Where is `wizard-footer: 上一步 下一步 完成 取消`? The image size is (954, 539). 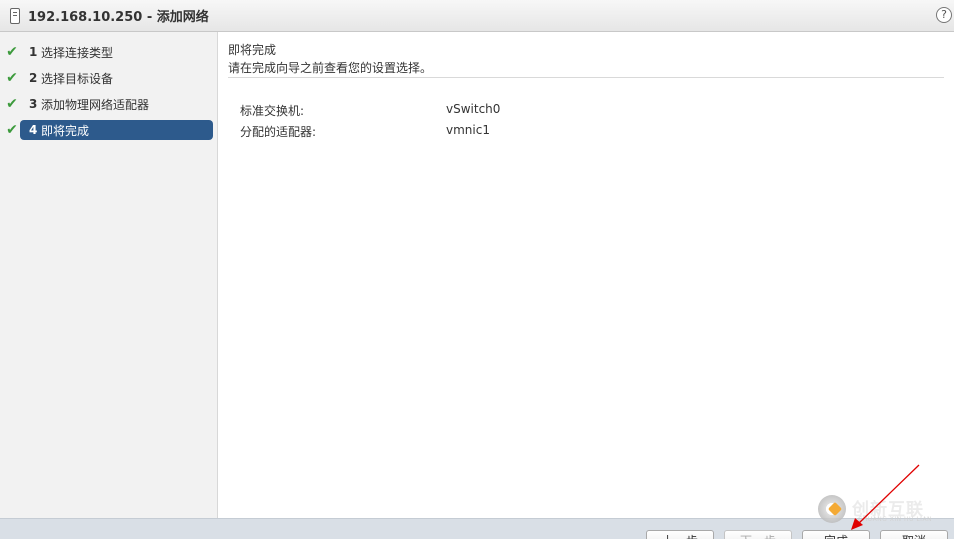 wizard-footer: 上一步 下一步 完成 取消 is located at coordinates (477, 528).